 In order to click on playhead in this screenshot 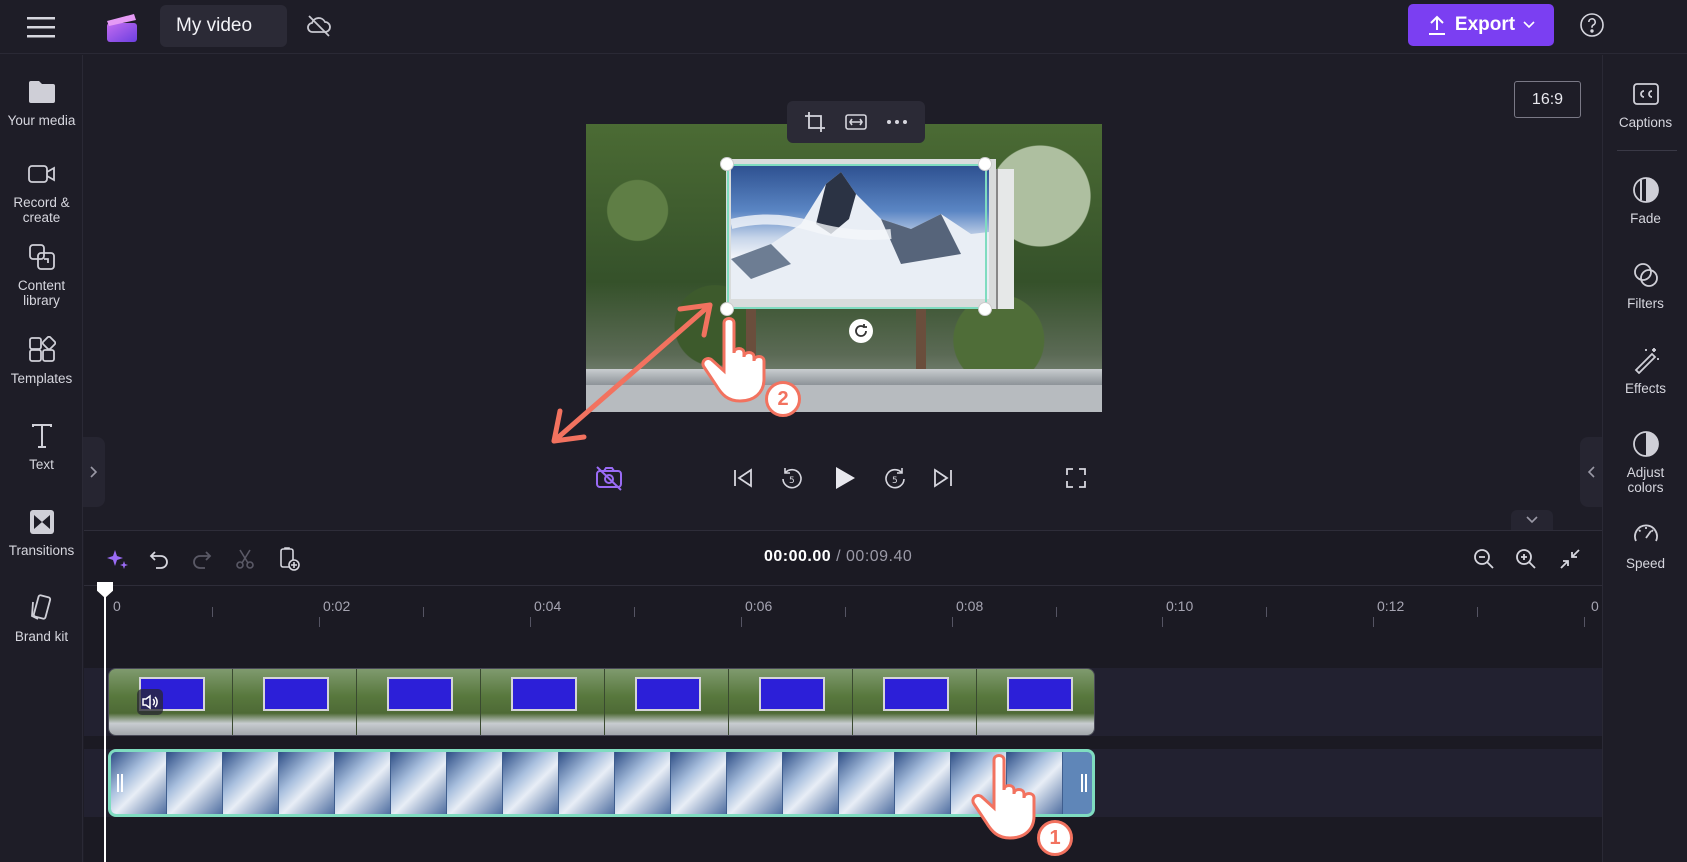, I will do `click(105, 723)`.